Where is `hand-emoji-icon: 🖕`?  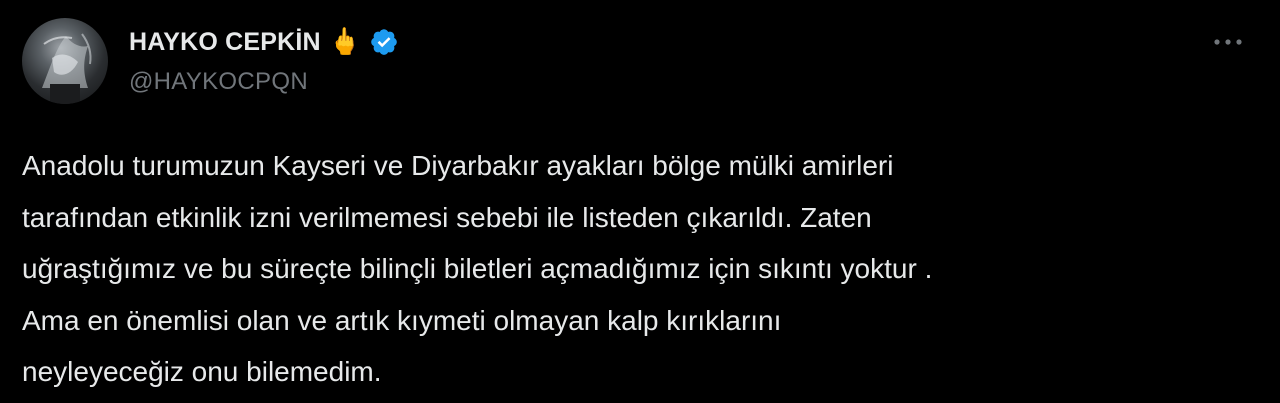 hand-emoji-icon: 🖕 is located at coordinates (345, 42).